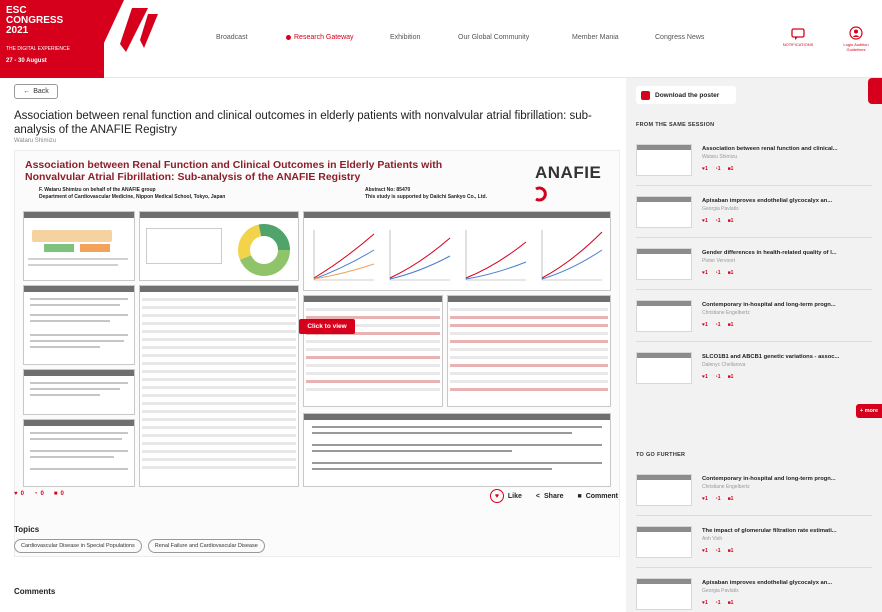 This screenshot has height=612, width=882. Describe the element at coordinates (27, 529) in the screenshot. I see `topics-heading: Topics` at that location.